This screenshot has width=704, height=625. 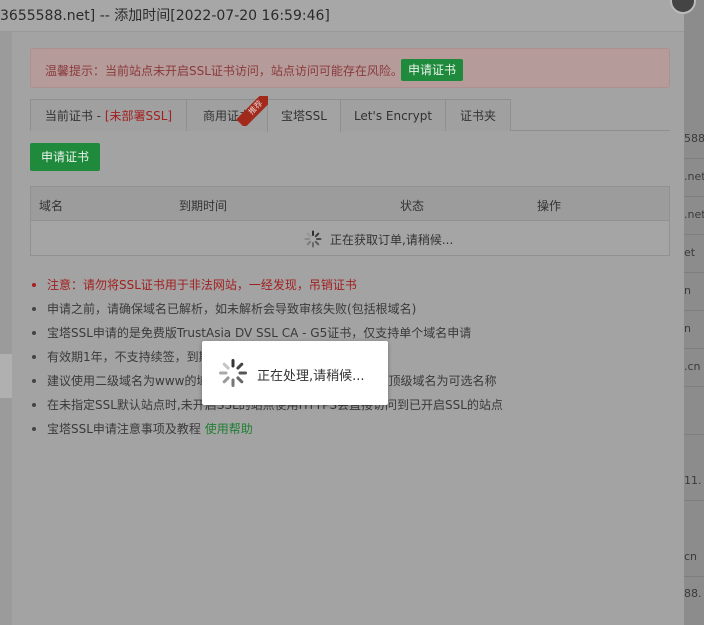 I want to click on bg-cell: .cn, so click(x=692, y=366).